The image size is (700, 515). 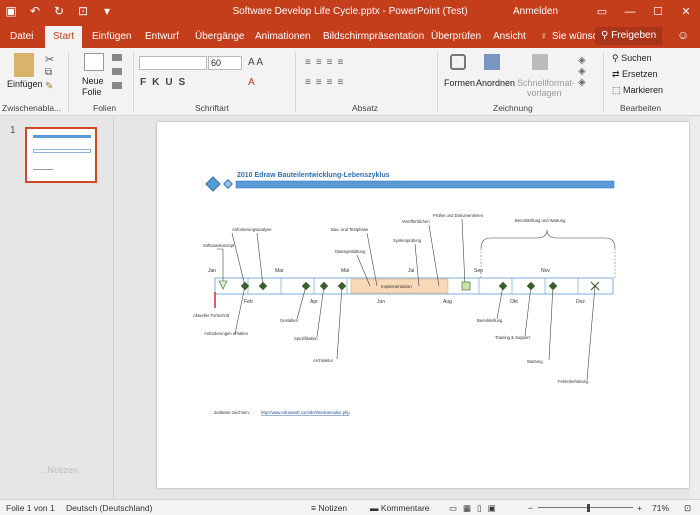 I want to click on layout-icon, so click(x=117, y=57).